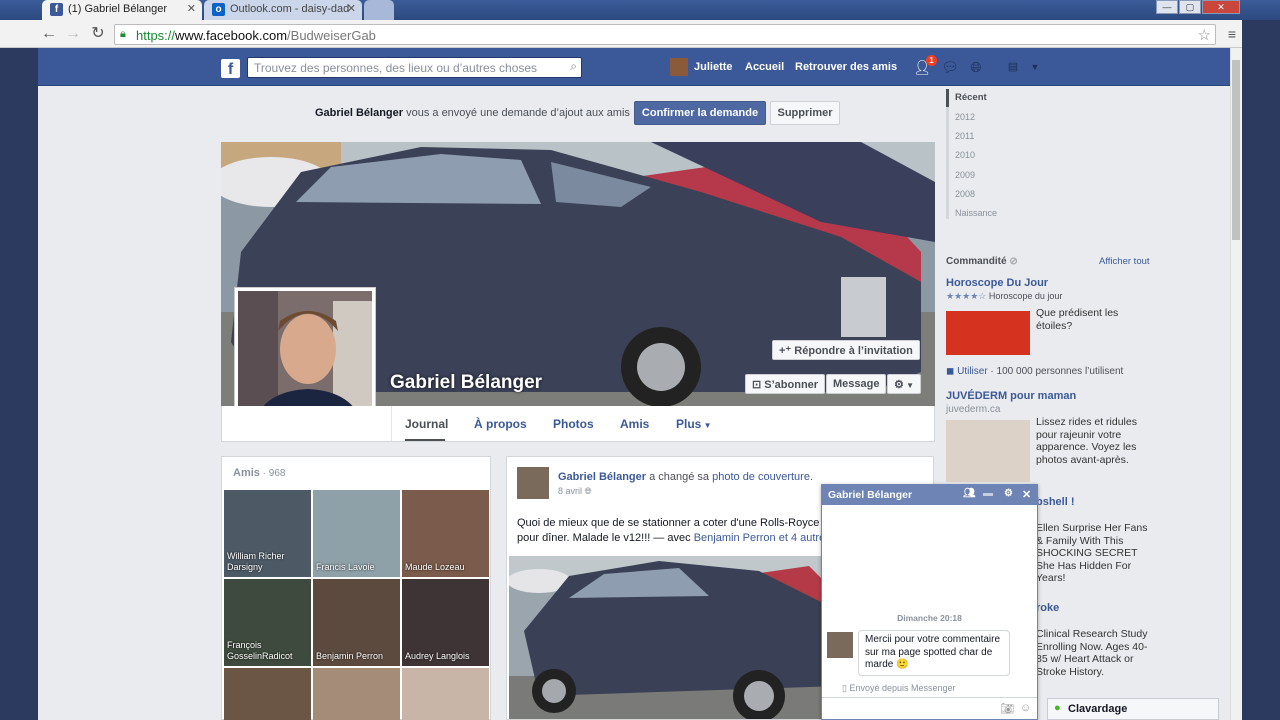 This screenshot has height=720, width=1280. What do you see at coordinates (1057, 708) in the screenshot?
I see `online-status-icon: ●` at bounding box center [1057, 708].